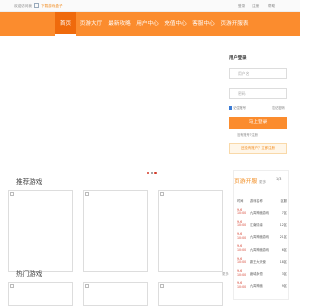 The image size is (320, 306). Describe the element at coordinates (284, 274) in the screenshot. I see `server-name: 3区` at that location.